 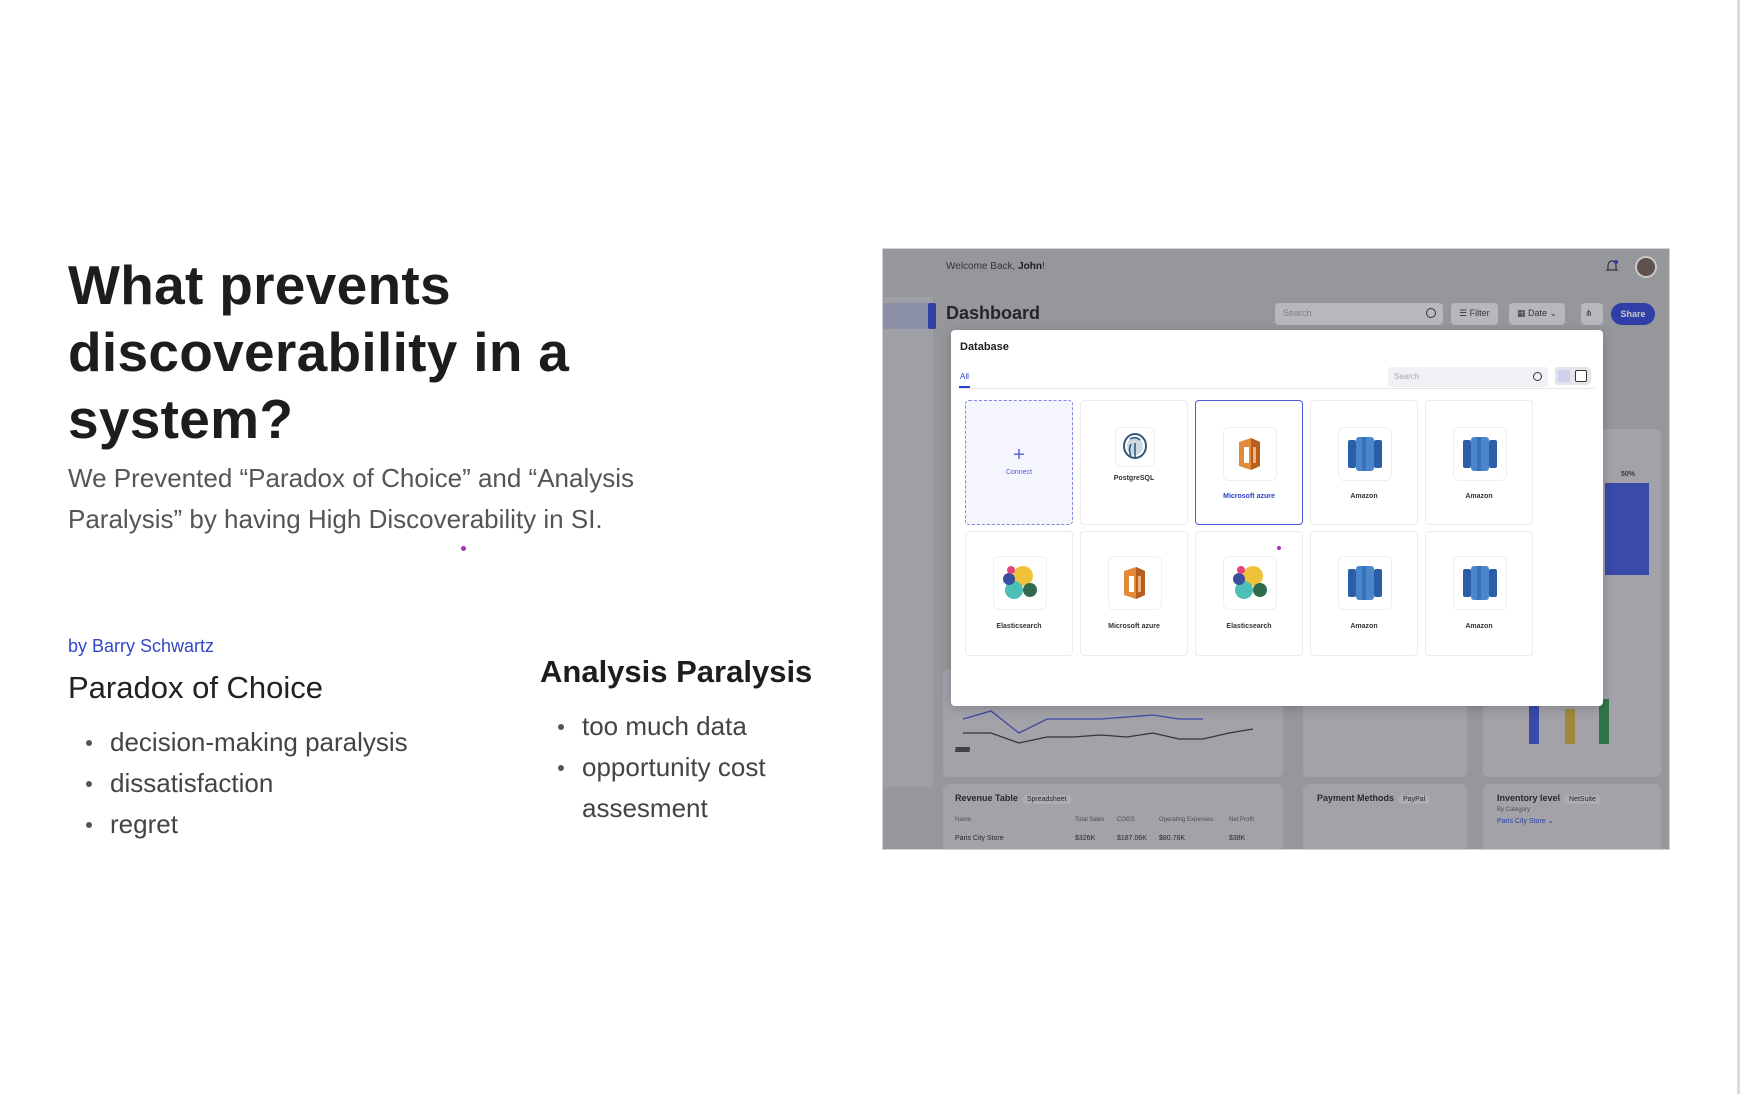 I want to click on grid-view-icon, so click(x=1581, y=376).